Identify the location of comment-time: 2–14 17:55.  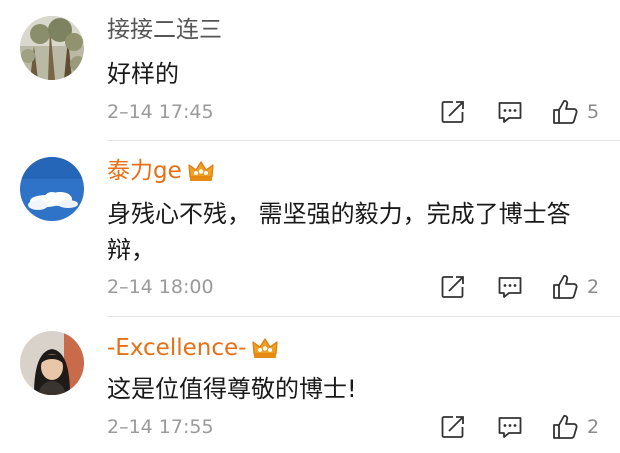
(160, 427).